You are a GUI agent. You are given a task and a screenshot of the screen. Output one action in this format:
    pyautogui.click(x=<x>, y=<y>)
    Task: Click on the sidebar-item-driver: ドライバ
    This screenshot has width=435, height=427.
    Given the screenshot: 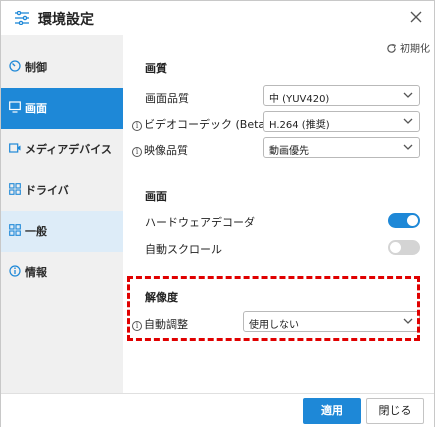 What is the action you would take?
    pyautogui.click(x=62, y=190)
    